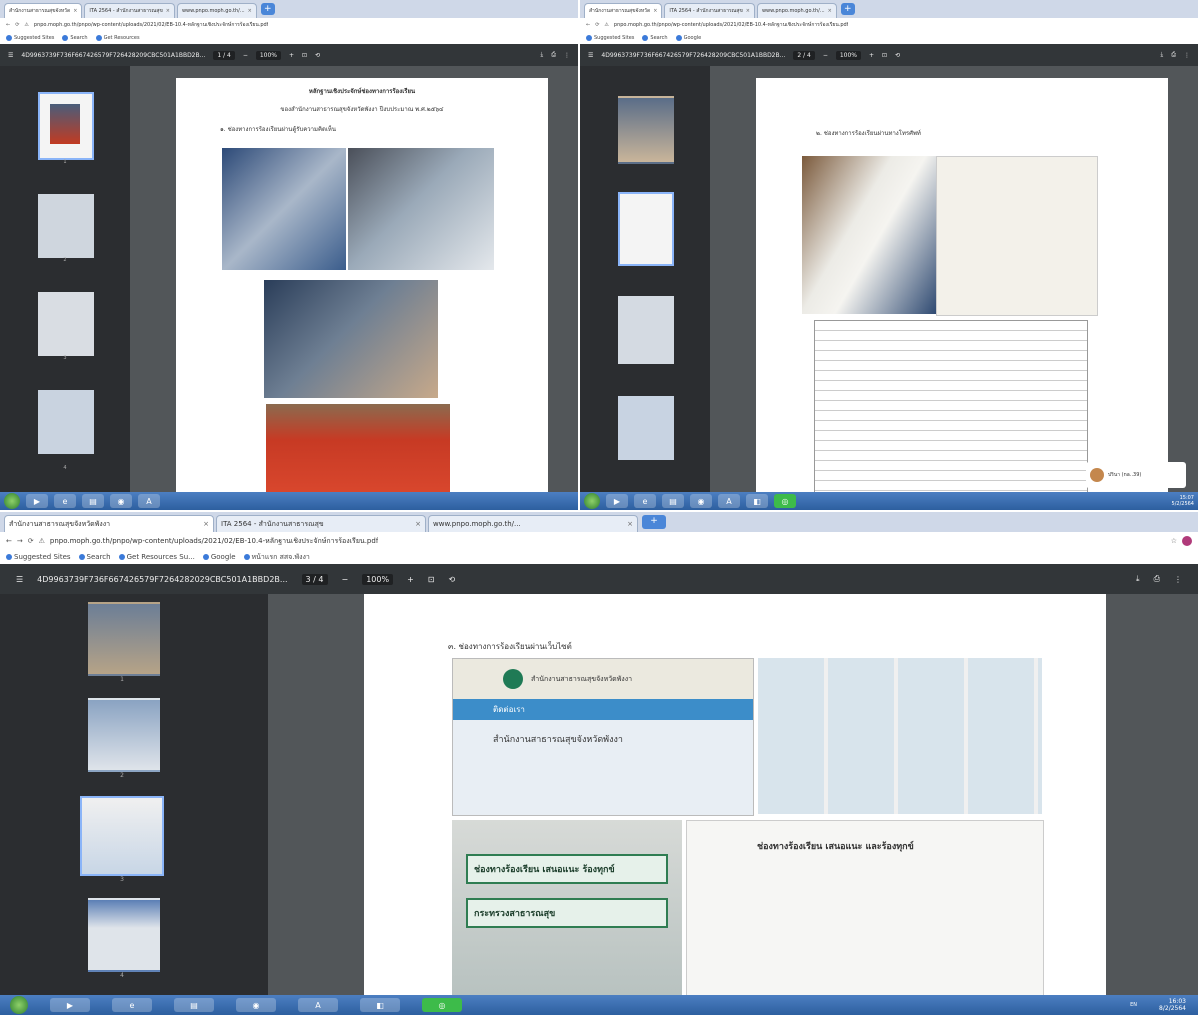 The width and height of the screenshot is (1198, 1015). What do you see at coordinates (1172, 1005) in the screenshot?
I see `clock: 16:03 8/2/2564` at bounding box center [1172, 1005].